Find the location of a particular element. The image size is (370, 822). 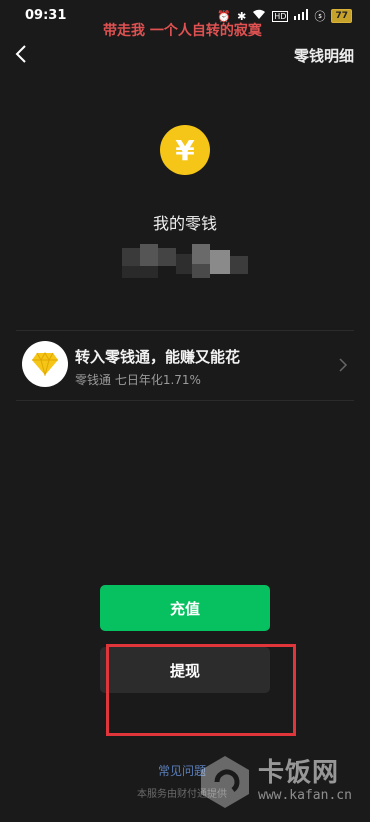

recharge-button: 充值 is located at coordinates (185, 608).